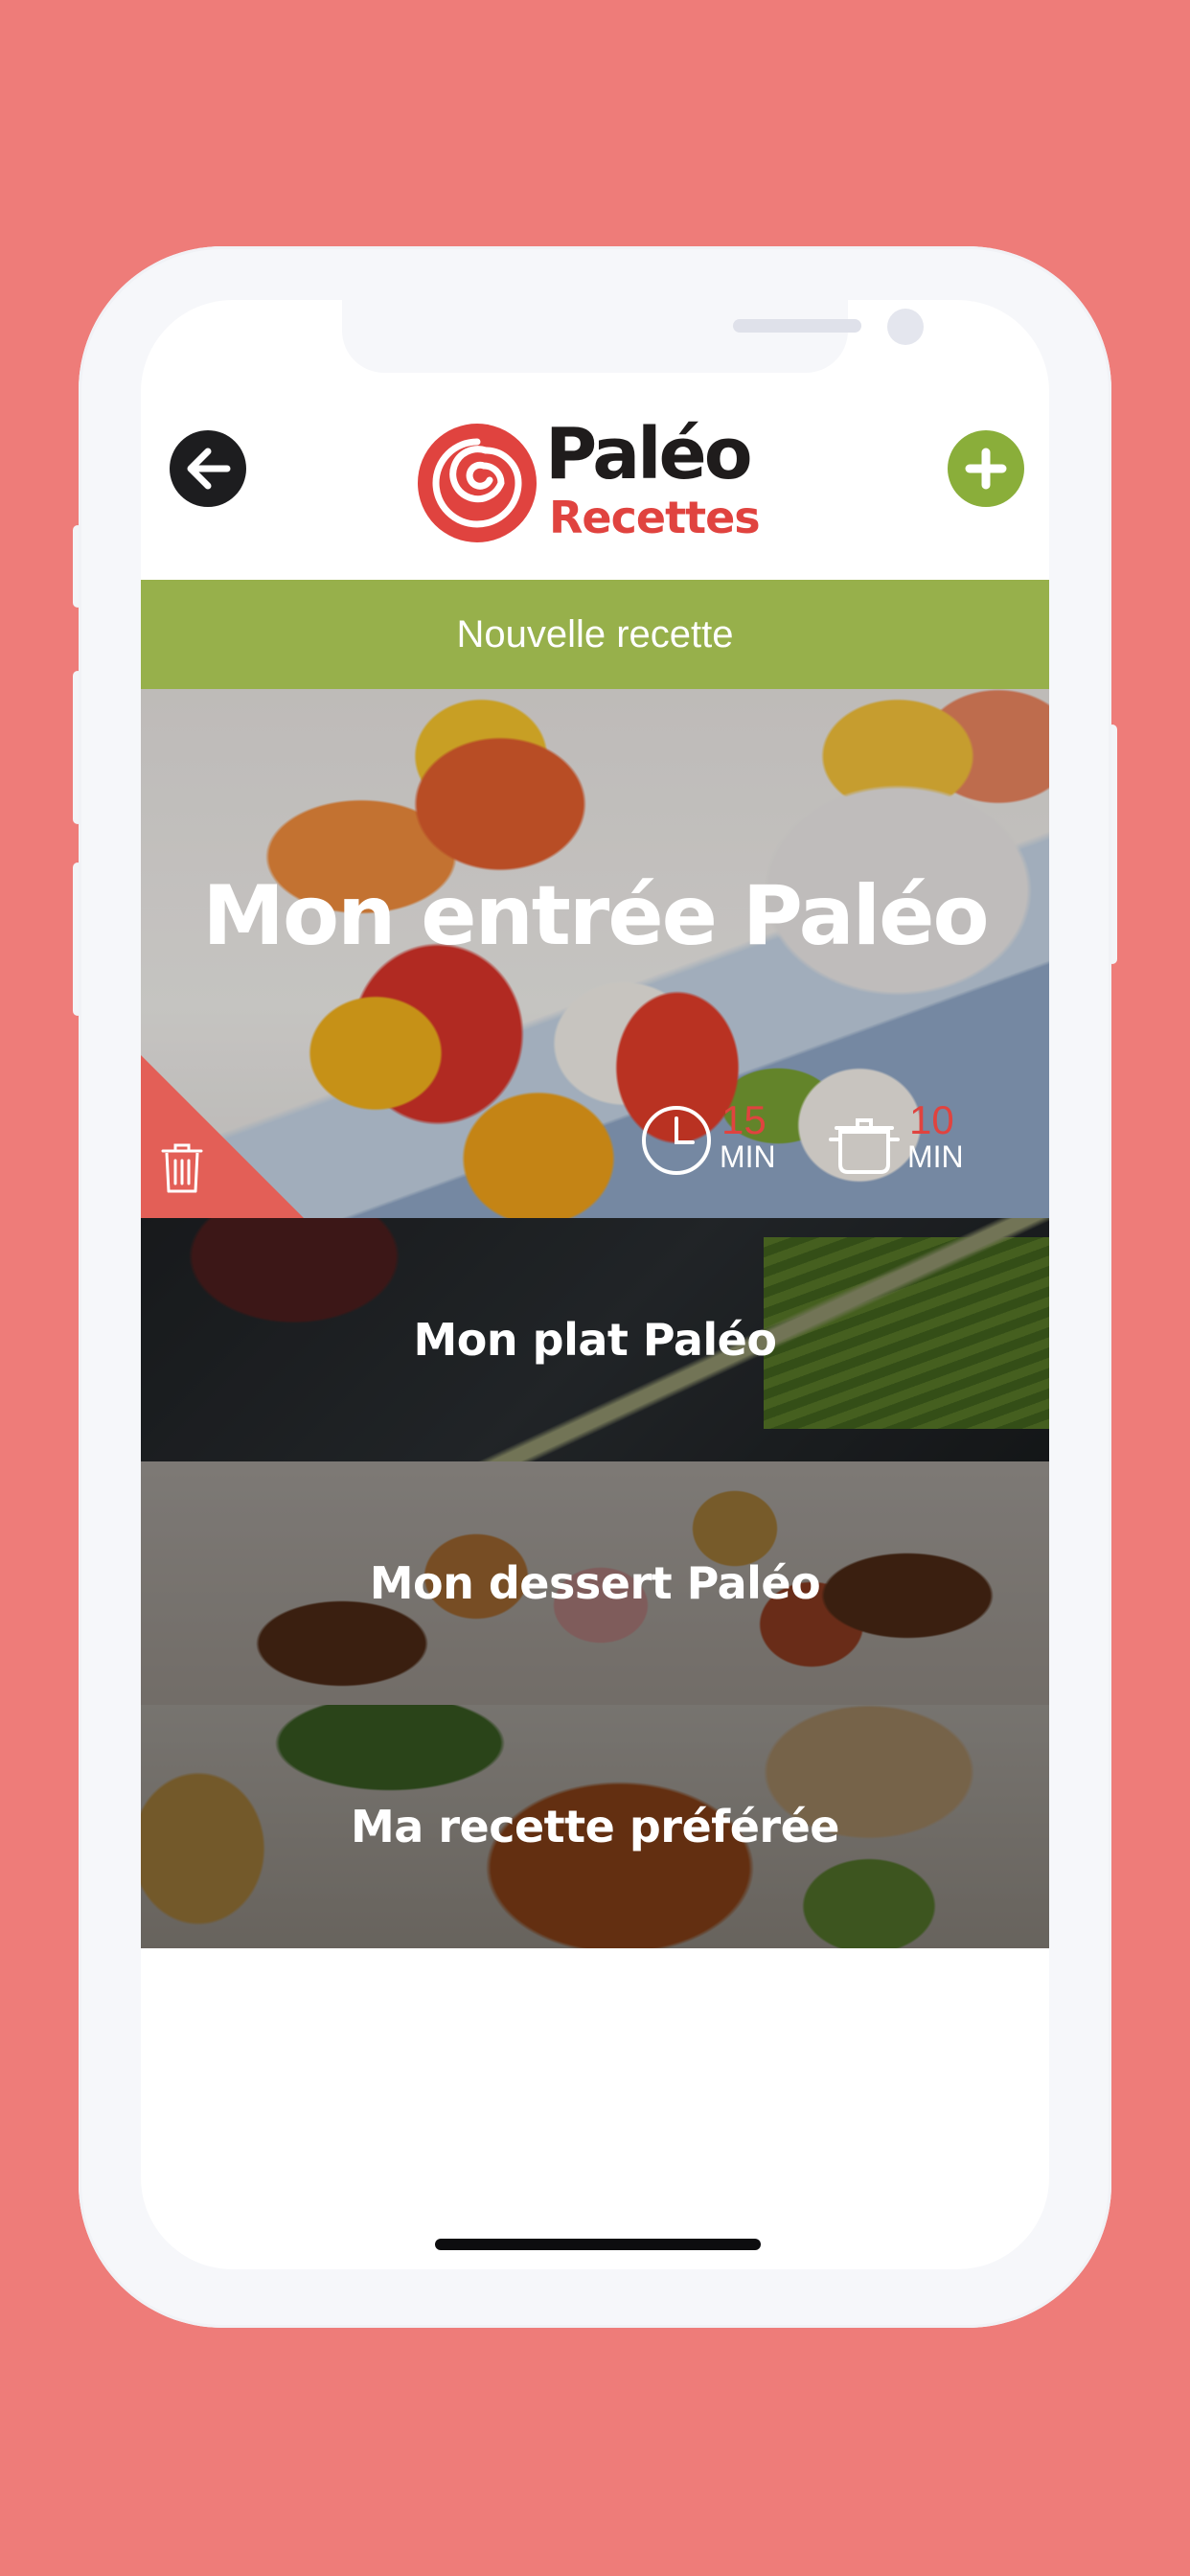  I want to click on recipe-row-favorite: Ma recette préférée, so click(595, 1826).